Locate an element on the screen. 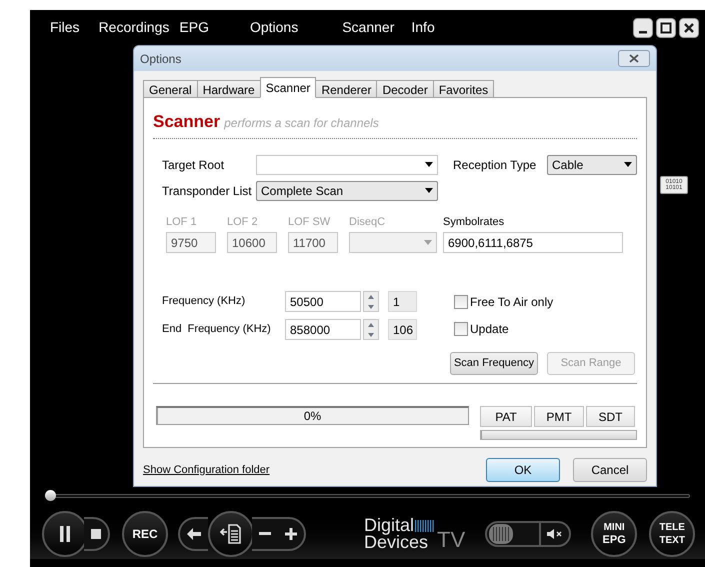 Image resolution: width=705 pixels, height=567 pixels. minus-icon is located at coordinates (265, 534).